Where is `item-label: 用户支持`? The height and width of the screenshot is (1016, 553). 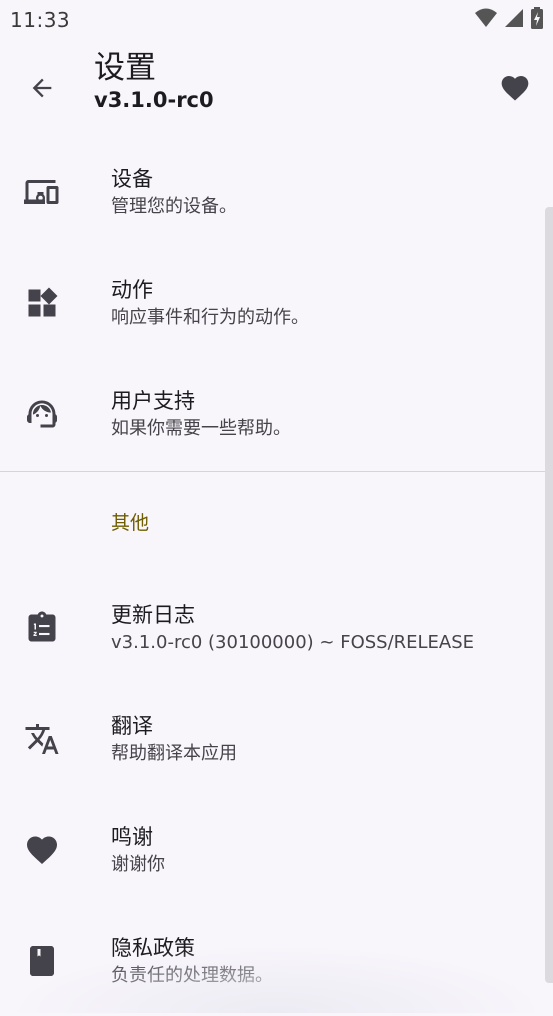 item-label: 用户支持 is located at coordinates (153, 400).